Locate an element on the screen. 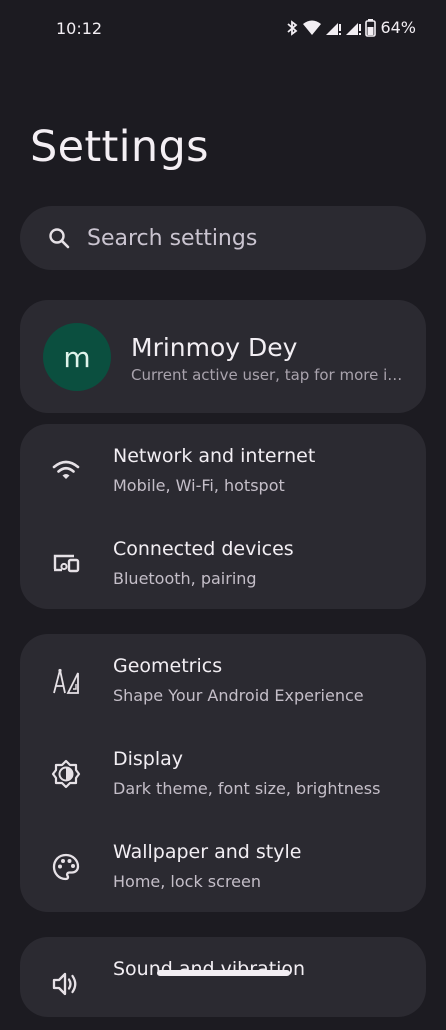  settings-item-title: Network and internet is located at coordinates (214, 456).